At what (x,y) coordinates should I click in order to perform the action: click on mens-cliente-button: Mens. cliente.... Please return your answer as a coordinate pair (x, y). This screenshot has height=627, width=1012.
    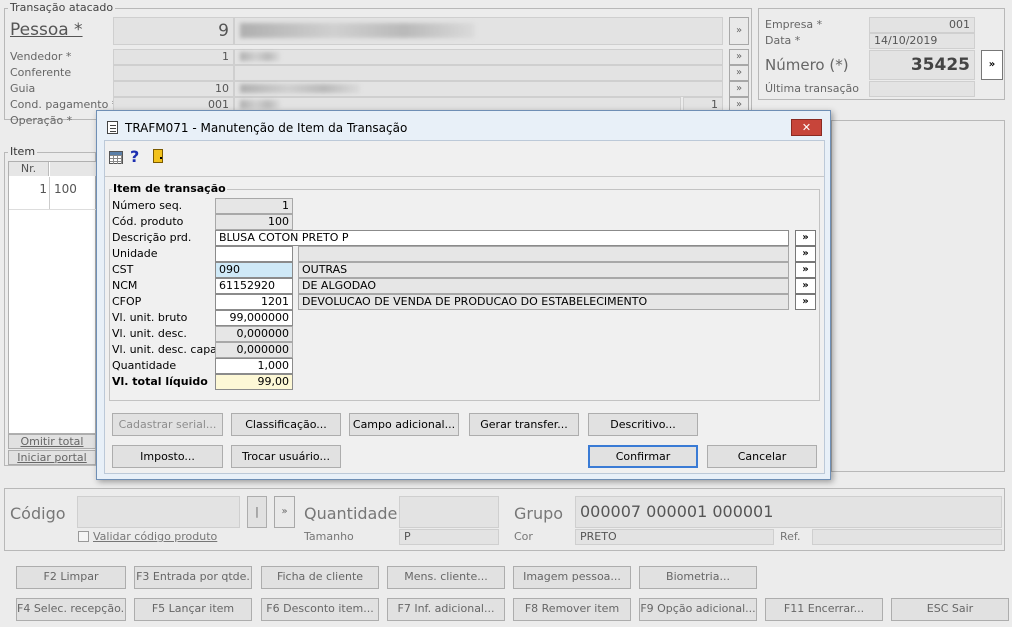
    Looking at the image, I should click on (446, 577).